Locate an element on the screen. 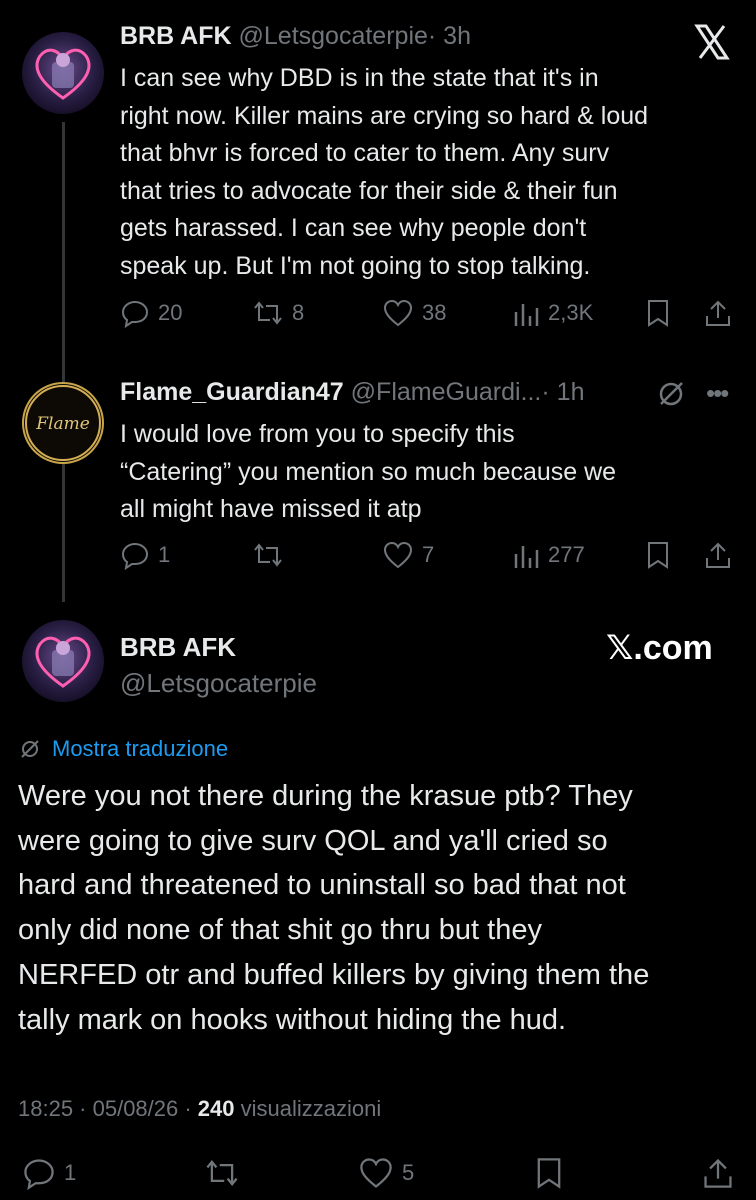 This screenshot has height=1200, width=756. timestamp: 18:25 · 05/08/26 · is located at coordinates (108, 1108).